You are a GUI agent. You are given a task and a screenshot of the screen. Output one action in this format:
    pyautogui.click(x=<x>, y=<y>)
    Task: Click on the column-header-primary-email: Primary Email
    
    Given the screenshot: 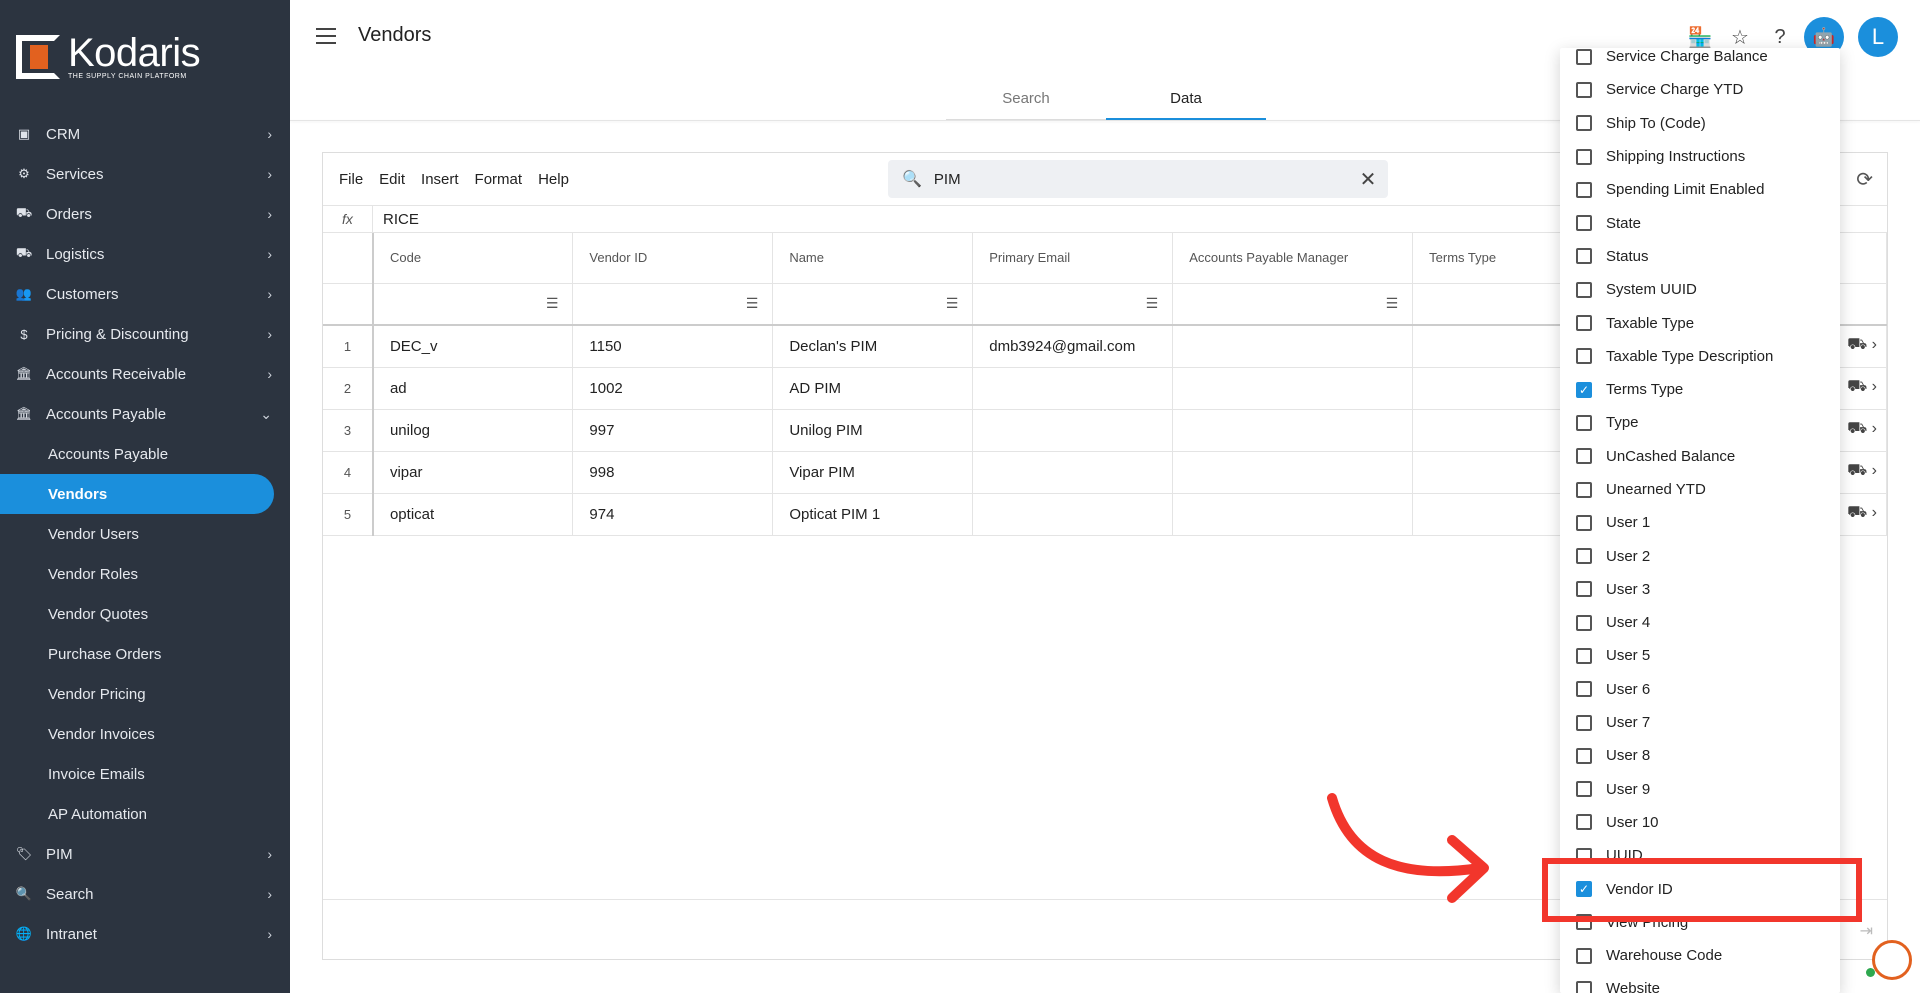 What is the action you would take?
    pyautogui.click(x=1073, y=258)
    